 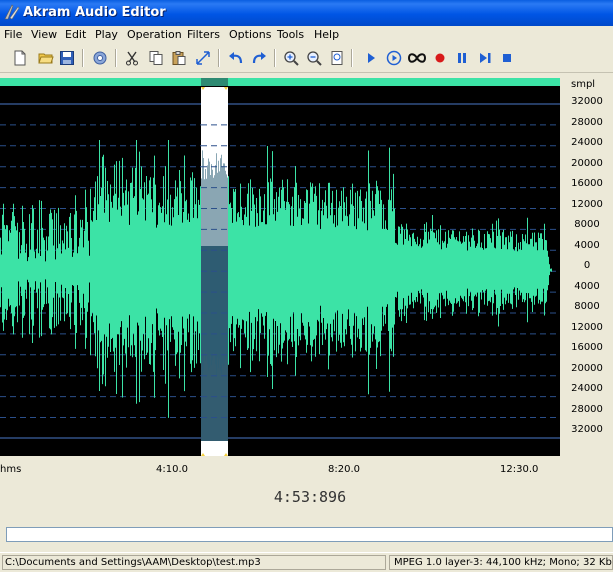 I want to click on title-bar: Akram Audio Editor, so click(x=306, y=13).